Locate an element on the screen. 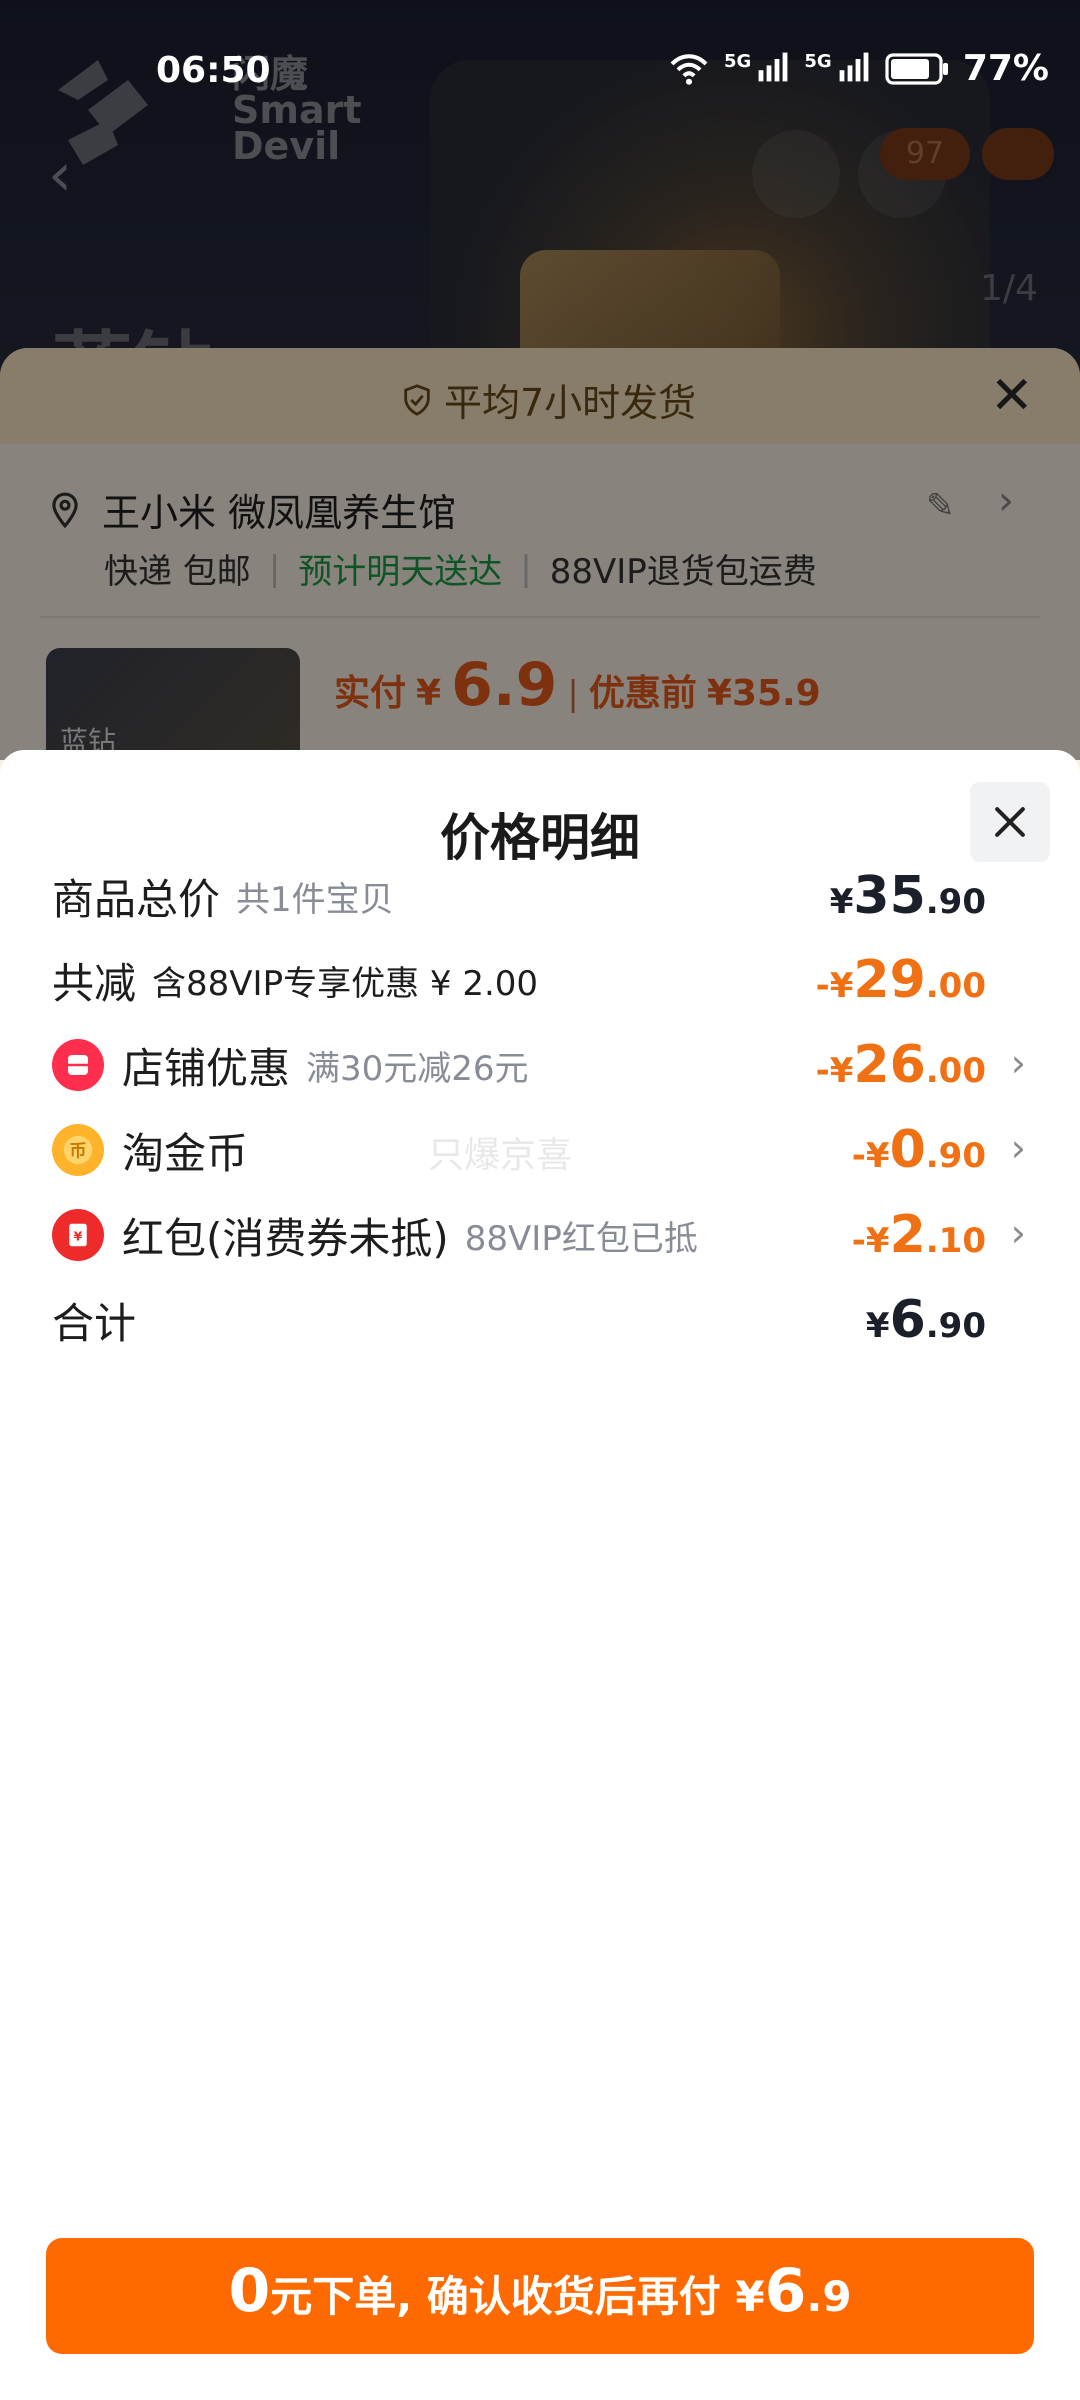 The height and width of the screenshot is (2400, 1080). total-reduction-value: -¥ 29.00 is located at coordinates (900, 980).